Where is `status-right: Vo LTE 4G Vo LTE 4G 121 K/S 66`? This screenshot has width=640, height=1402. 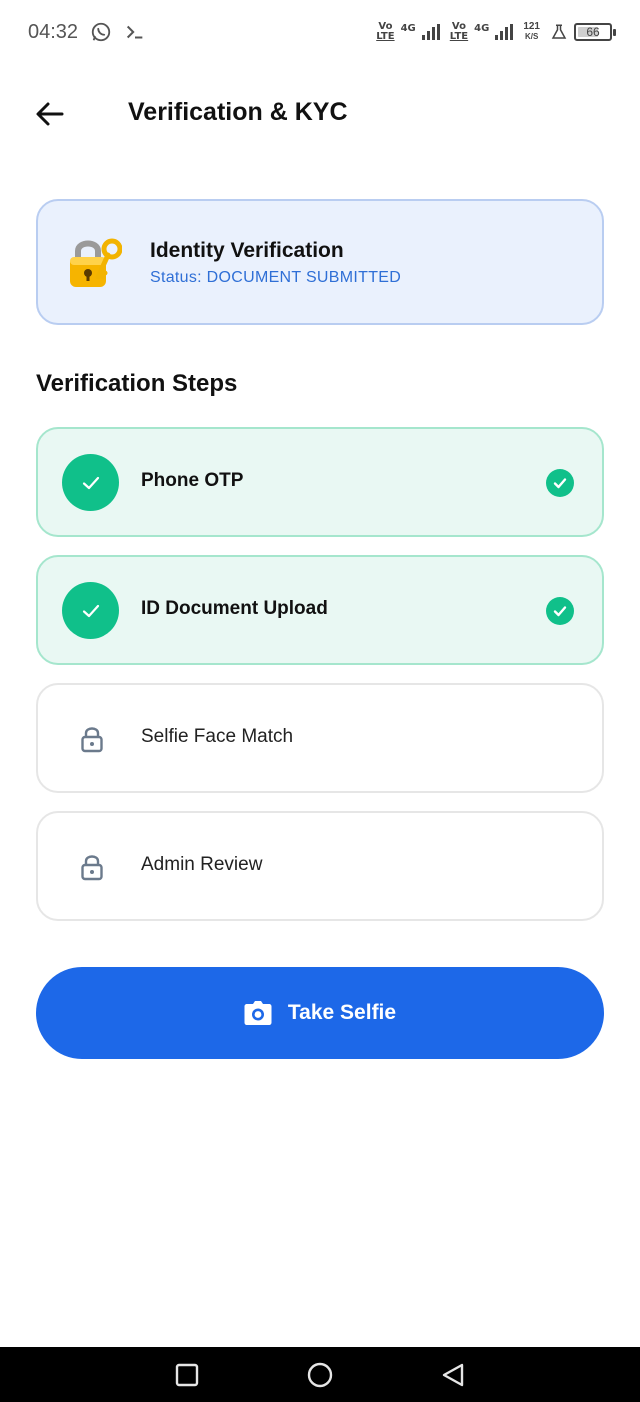 status-right: Vo LTE 4G Vo LTE 4G 121 K/S 66 is located at coordinates (496, 31).